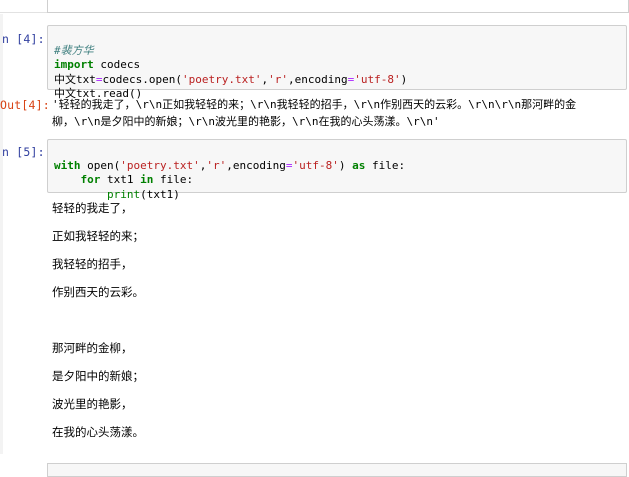 The height and width of the screenshot is (477, 629). I want to click on keyword-with: with, so click(67, 165).